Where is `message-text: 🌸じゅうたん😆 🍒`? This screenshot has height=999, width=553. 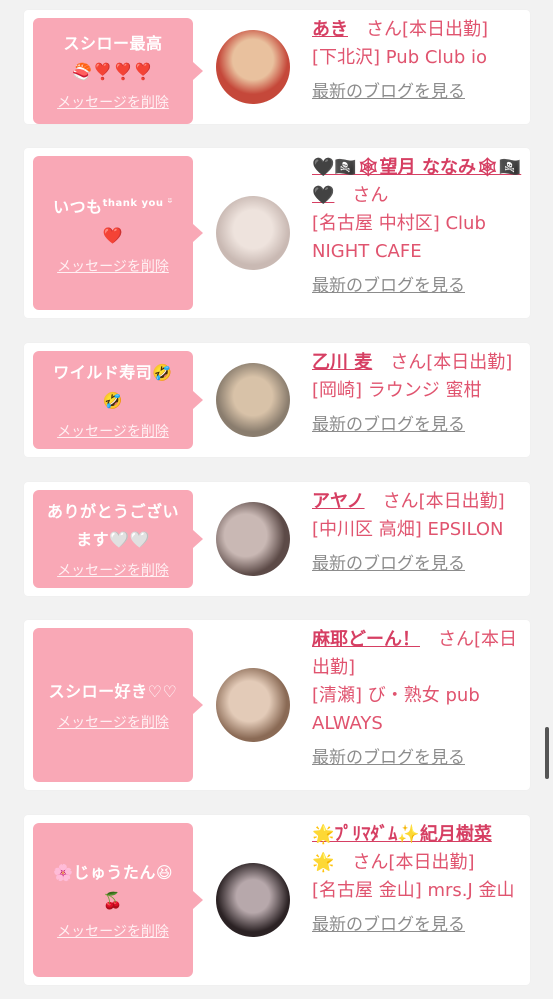 message-text: 🌸じゅうたん😆 🍒 is located at coordinates (113, 886).